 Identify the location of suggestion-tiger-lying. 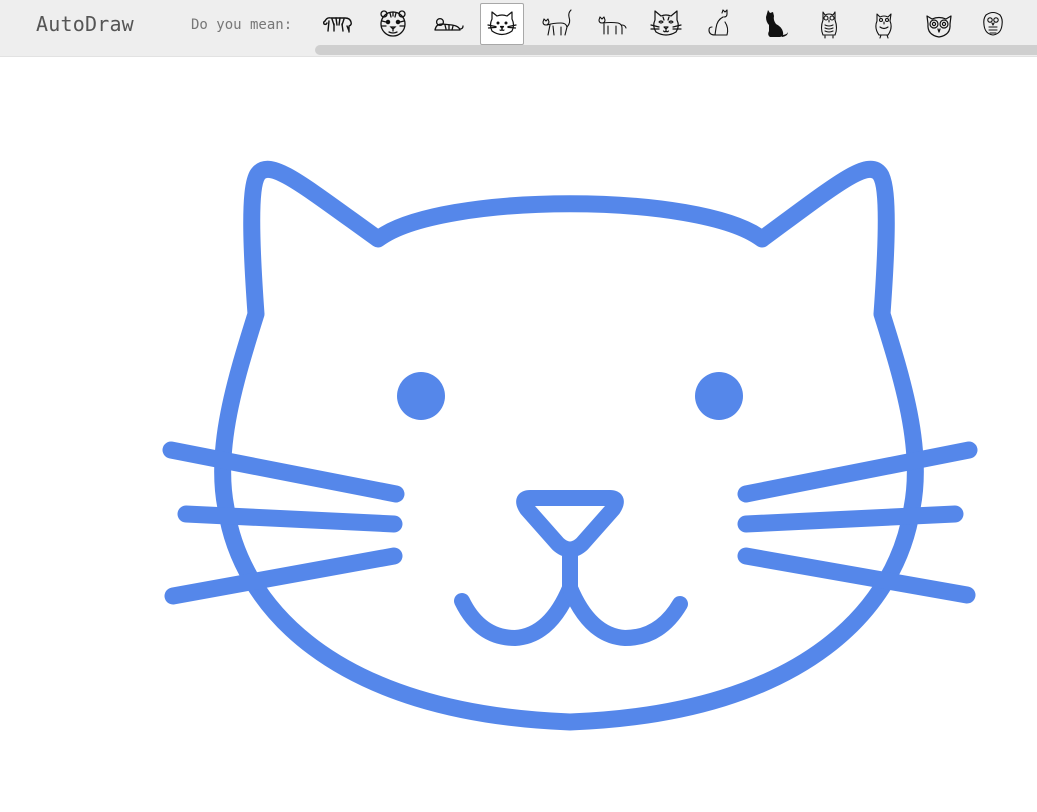
(447, 24).